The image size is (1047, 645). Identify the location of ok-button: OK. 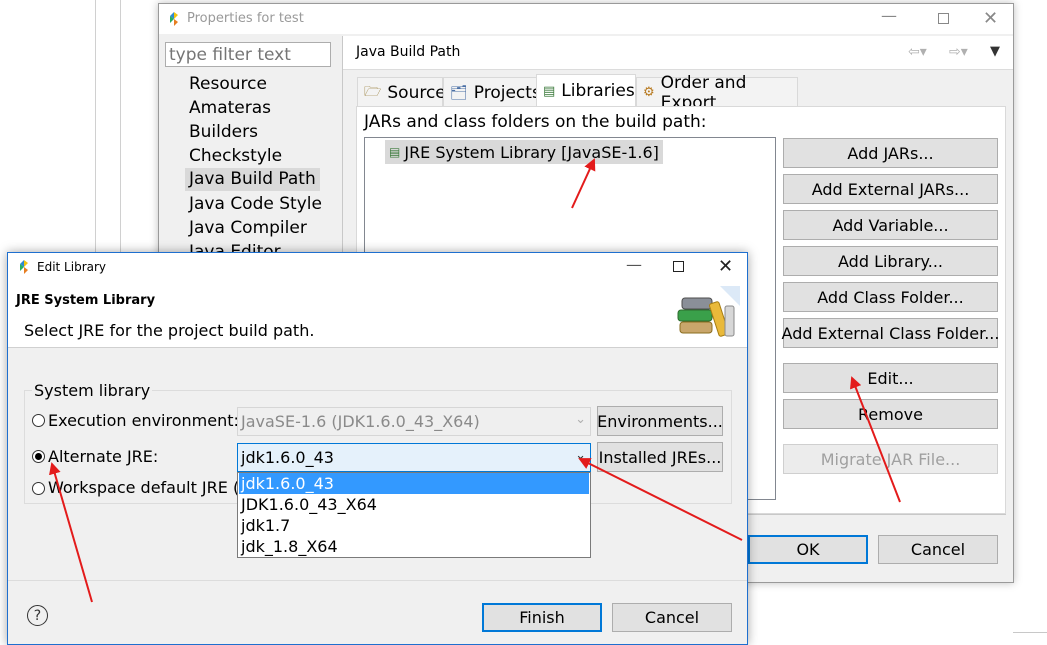
(808, 549).